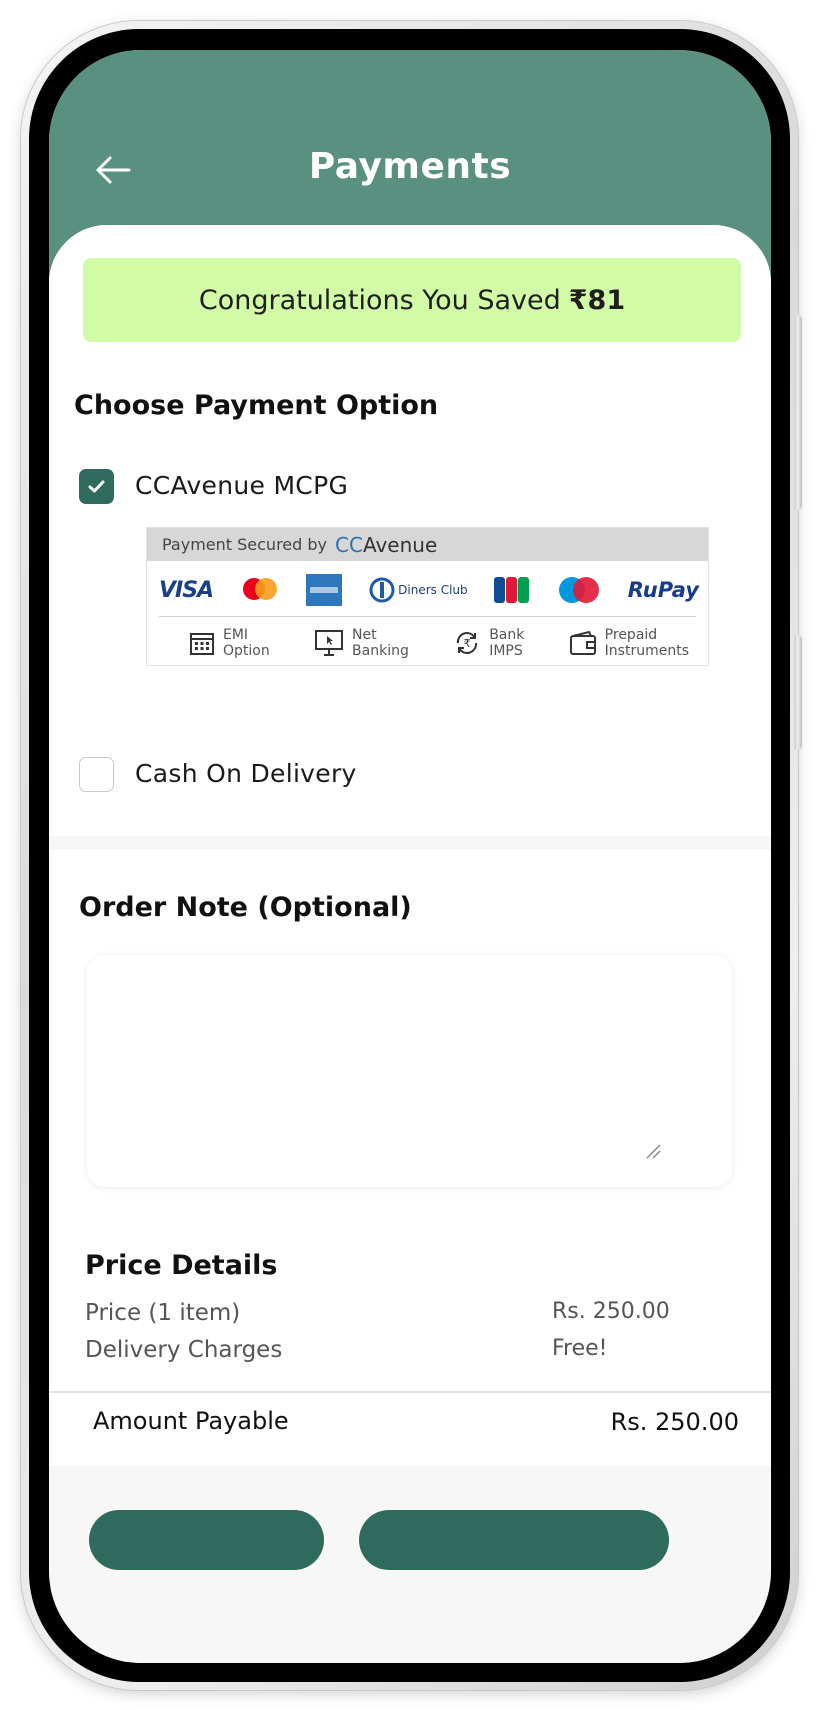 The image size is (828, 1710). What do you see at coordinates (418, 590) in the screenshot?
I see `diners-club-logo: Diners Club` at bounding box center [418, 590].